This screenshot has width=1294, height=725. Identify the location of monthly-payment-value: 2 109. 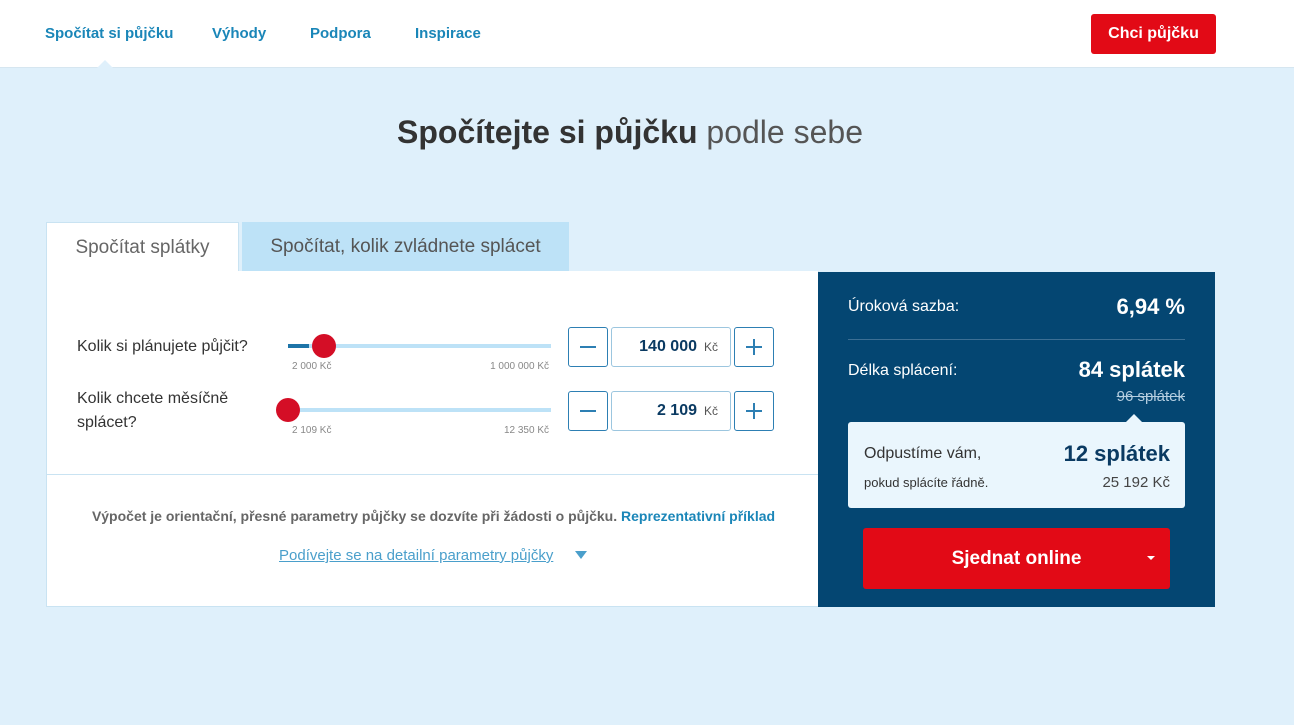
(676, 410).